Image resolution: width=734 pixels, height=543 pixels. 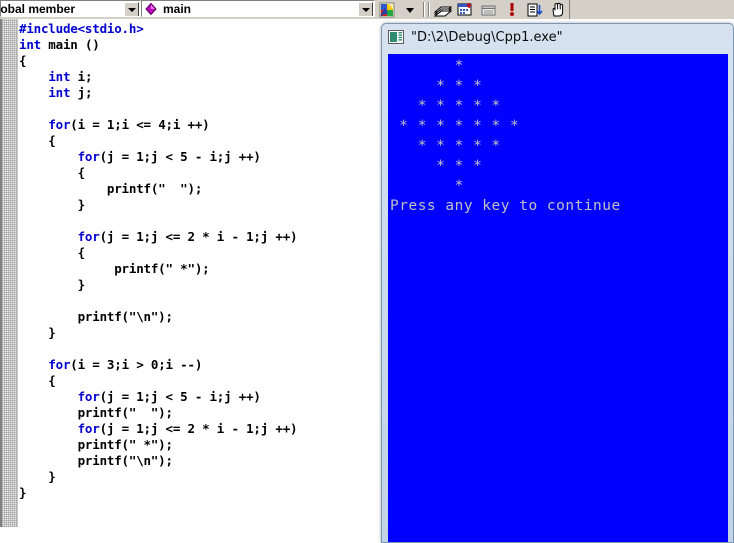 I want to click on code-line: for(i = 3;i > 0;i --), so click(x=199, y=365).